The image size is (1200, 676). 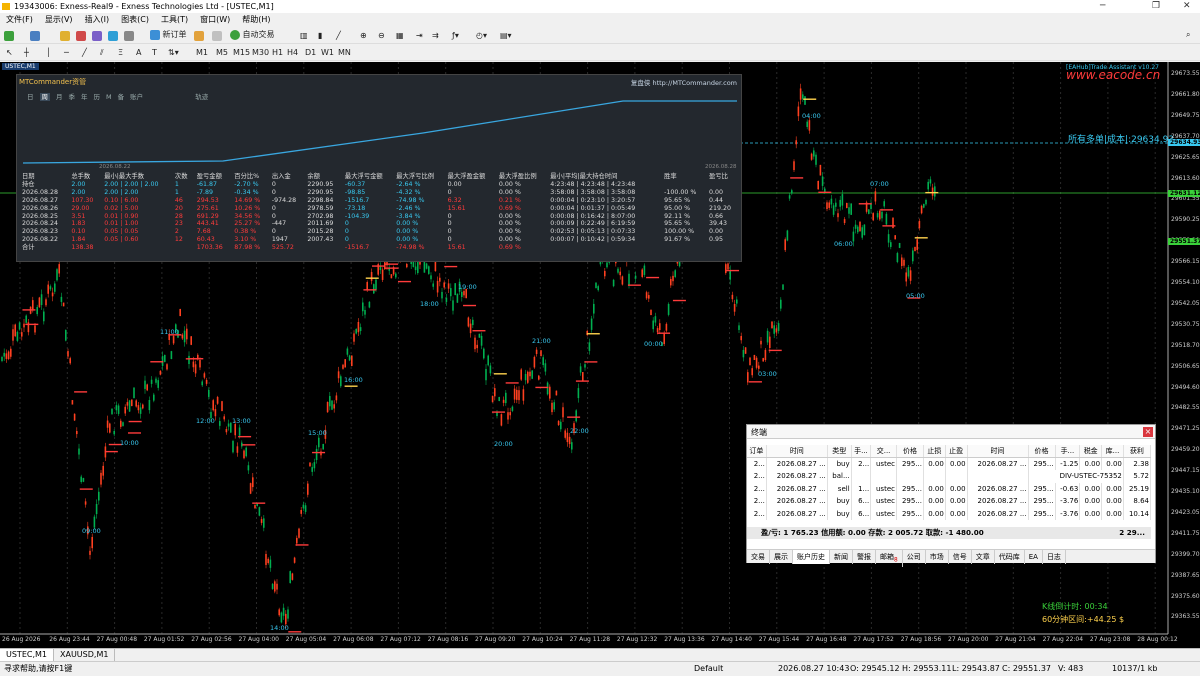 What do you see at coordinates (222, 53) in the screenshot?
I see `timeframe-m5: M5` at bounding box center [222, 53].